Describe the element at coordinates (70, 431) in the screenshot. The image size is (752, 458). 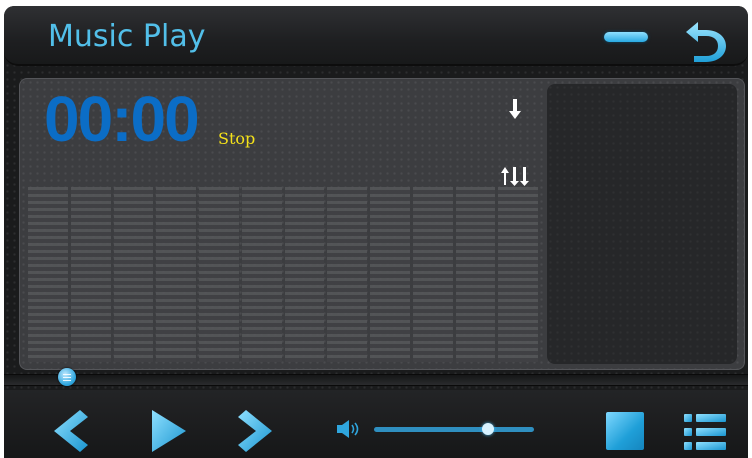
I see `previous-icon` at that location.